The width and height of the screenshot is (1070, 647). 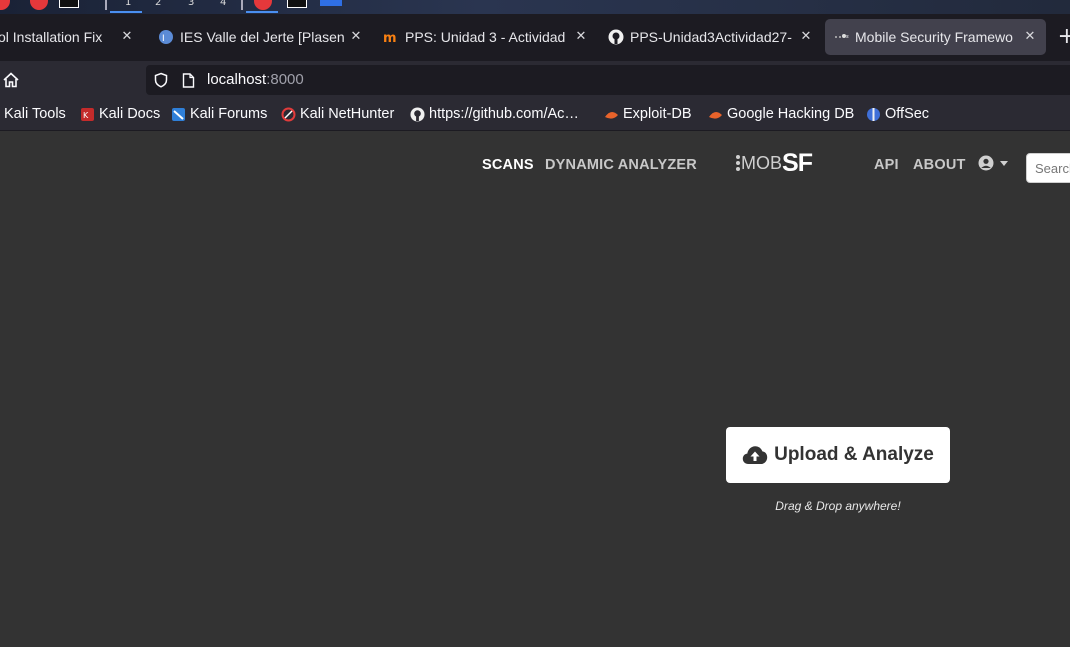 I want to click on offsec-icon, so click(x=873, y=114).